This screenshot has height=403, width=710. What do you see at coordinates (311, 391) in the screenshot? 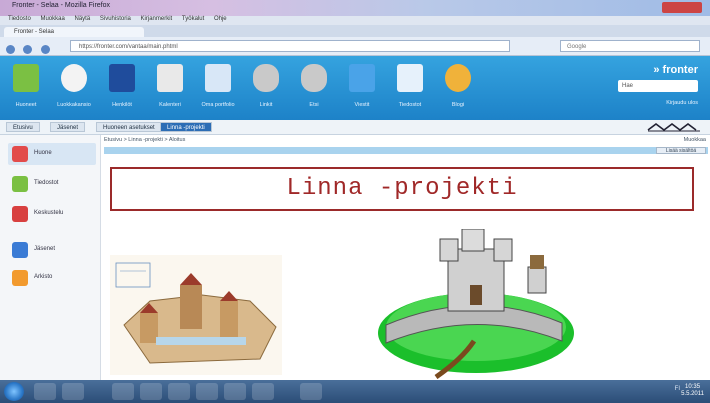
I see `taskbar-app5-icon` at bounding box center [311, 391].